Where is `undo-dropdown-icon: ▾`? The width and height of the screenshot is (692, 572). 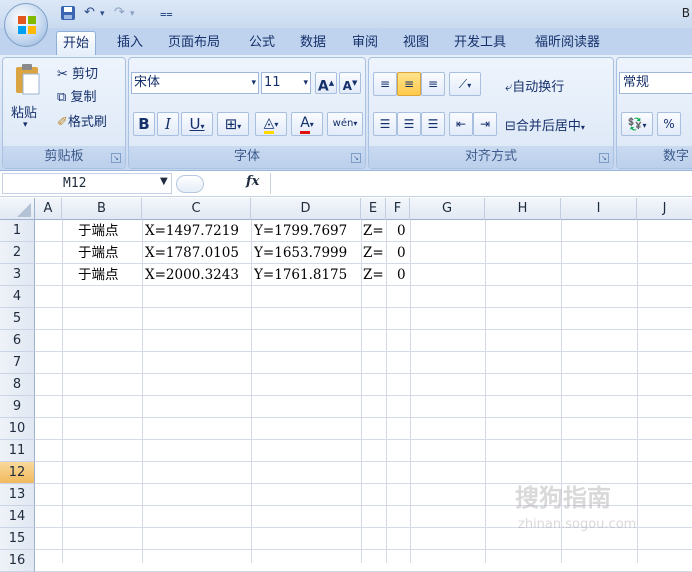
undo-dropdown-icon: ▾ is located at coordinates (102, 18).